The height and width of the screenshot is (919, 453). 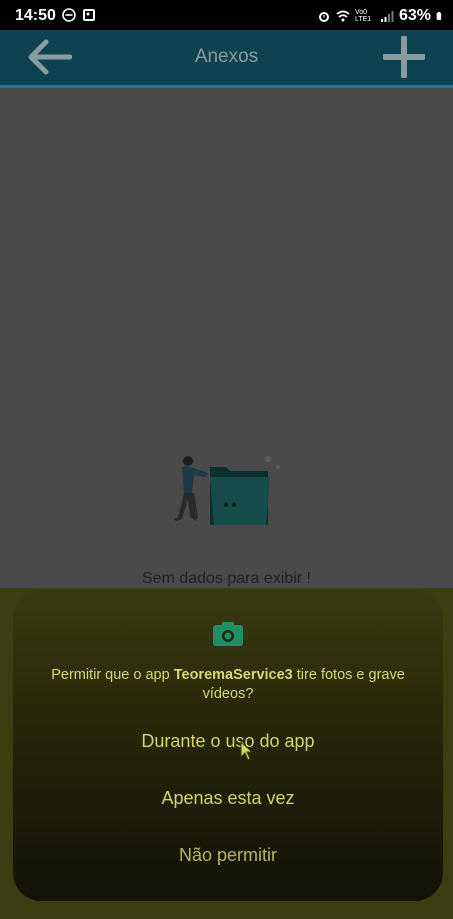 What do you see at coordinates (323, 17) in the screenshot?
I see `alarm-icon` at bounding box center [323, 17].